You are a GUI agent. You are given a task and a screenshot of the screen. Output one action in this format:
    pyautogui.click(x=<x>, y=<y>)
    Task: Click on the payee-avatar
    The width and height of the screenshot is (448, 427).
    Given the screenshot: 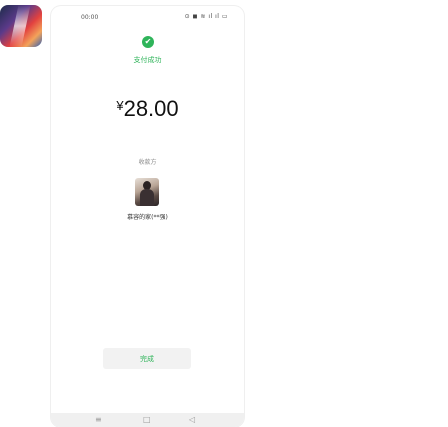 What is the action you would take?
    pyautogui.click(x=147, y=192)
    